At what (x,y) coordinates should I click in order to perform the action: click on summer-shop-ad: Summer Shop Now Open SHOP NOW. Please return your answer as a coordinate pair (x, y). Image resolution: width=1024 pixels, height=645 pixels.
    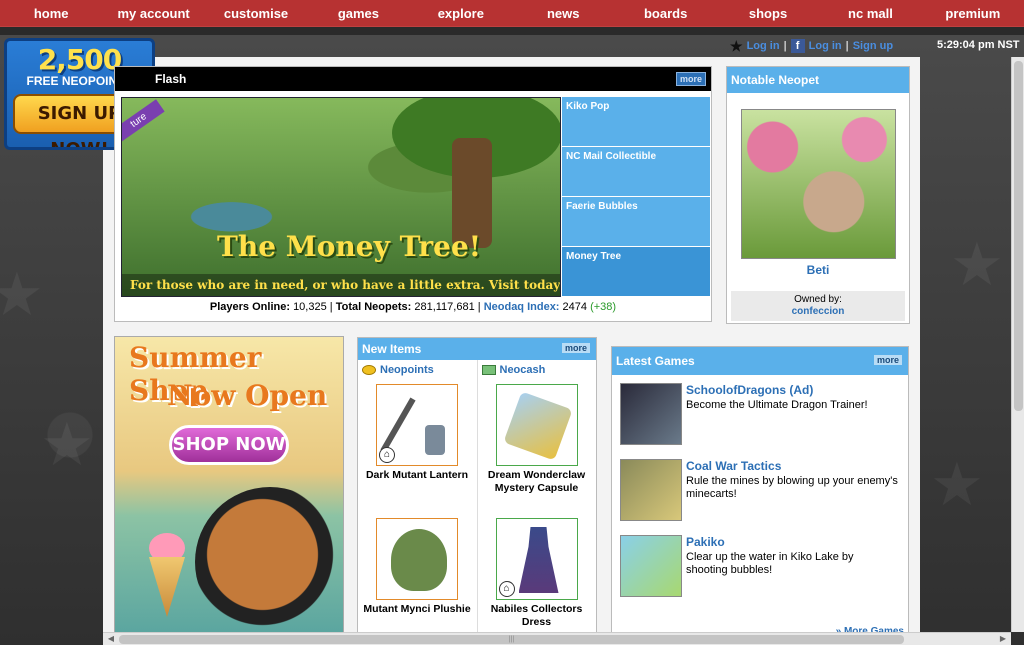
    Looking at the image, I should click on (229, 486).